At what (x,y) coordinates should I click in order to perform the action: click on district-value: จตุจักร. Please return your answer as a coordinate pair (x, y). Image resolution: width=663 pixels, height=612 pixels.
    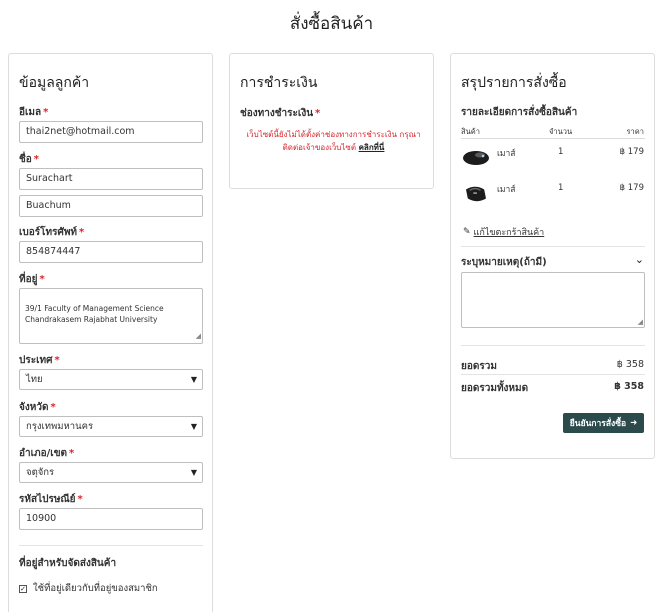
    Looking at the image, I should click on (40, 472).